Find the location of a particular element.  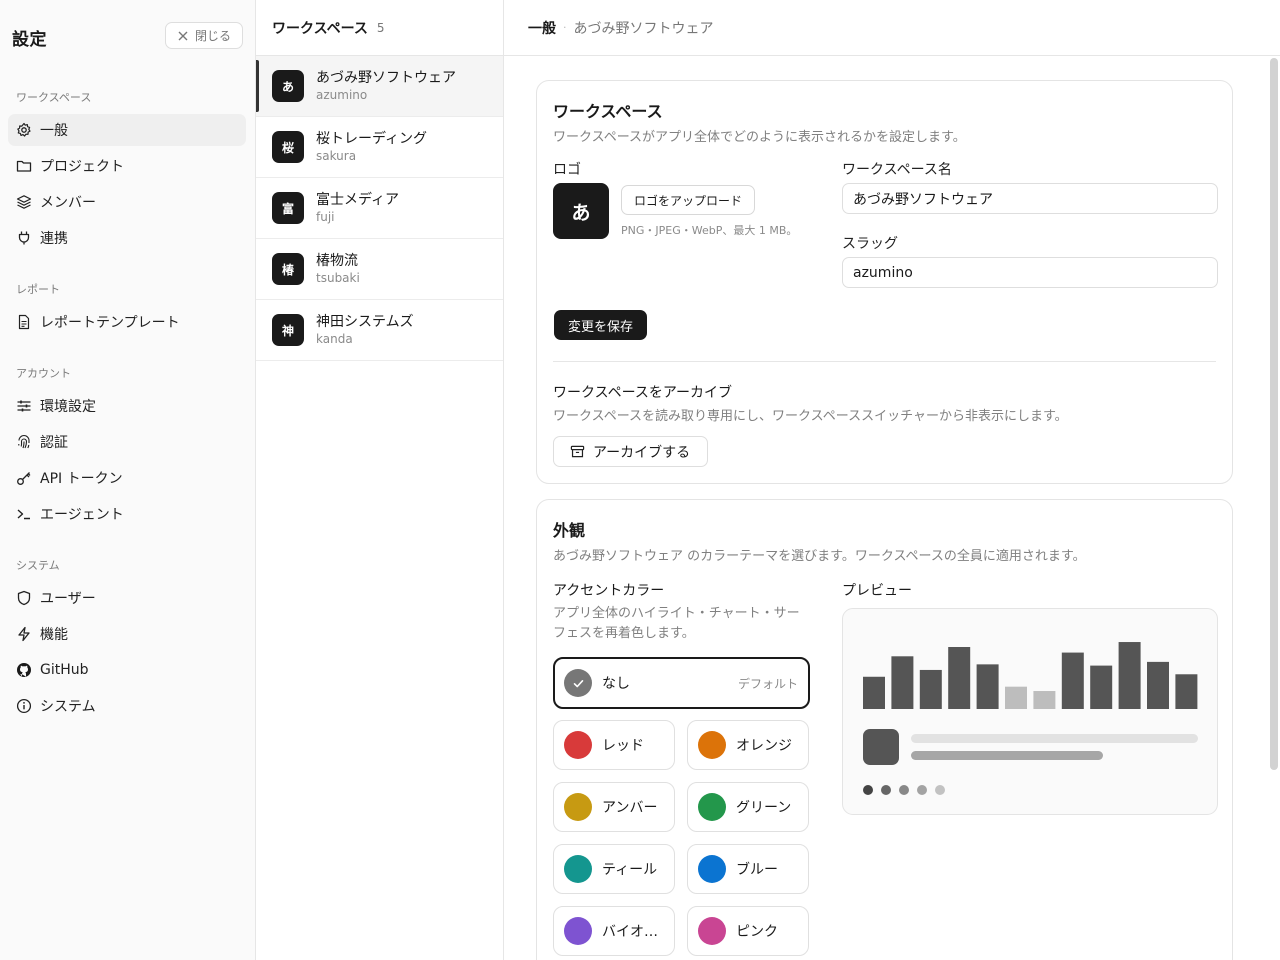

check-icon is located at coordinates (578, 683).